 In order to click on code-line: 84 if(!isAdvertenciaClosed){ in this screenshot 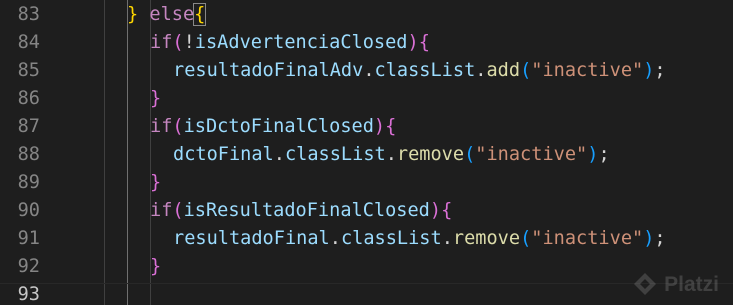, I will do `click(366, 43)`.